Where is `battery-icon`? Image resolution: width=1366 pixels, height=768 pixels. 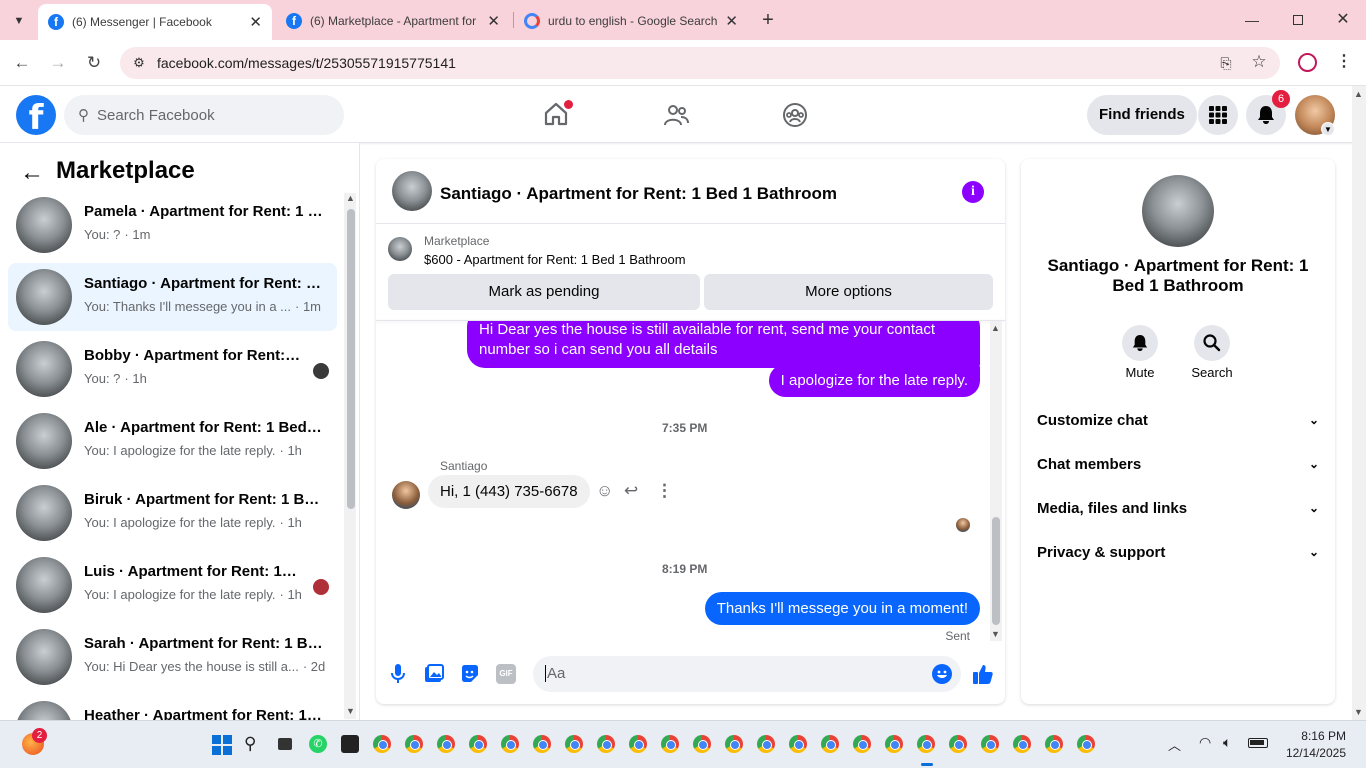 battery-icon is located at coordinates (1258, 743).